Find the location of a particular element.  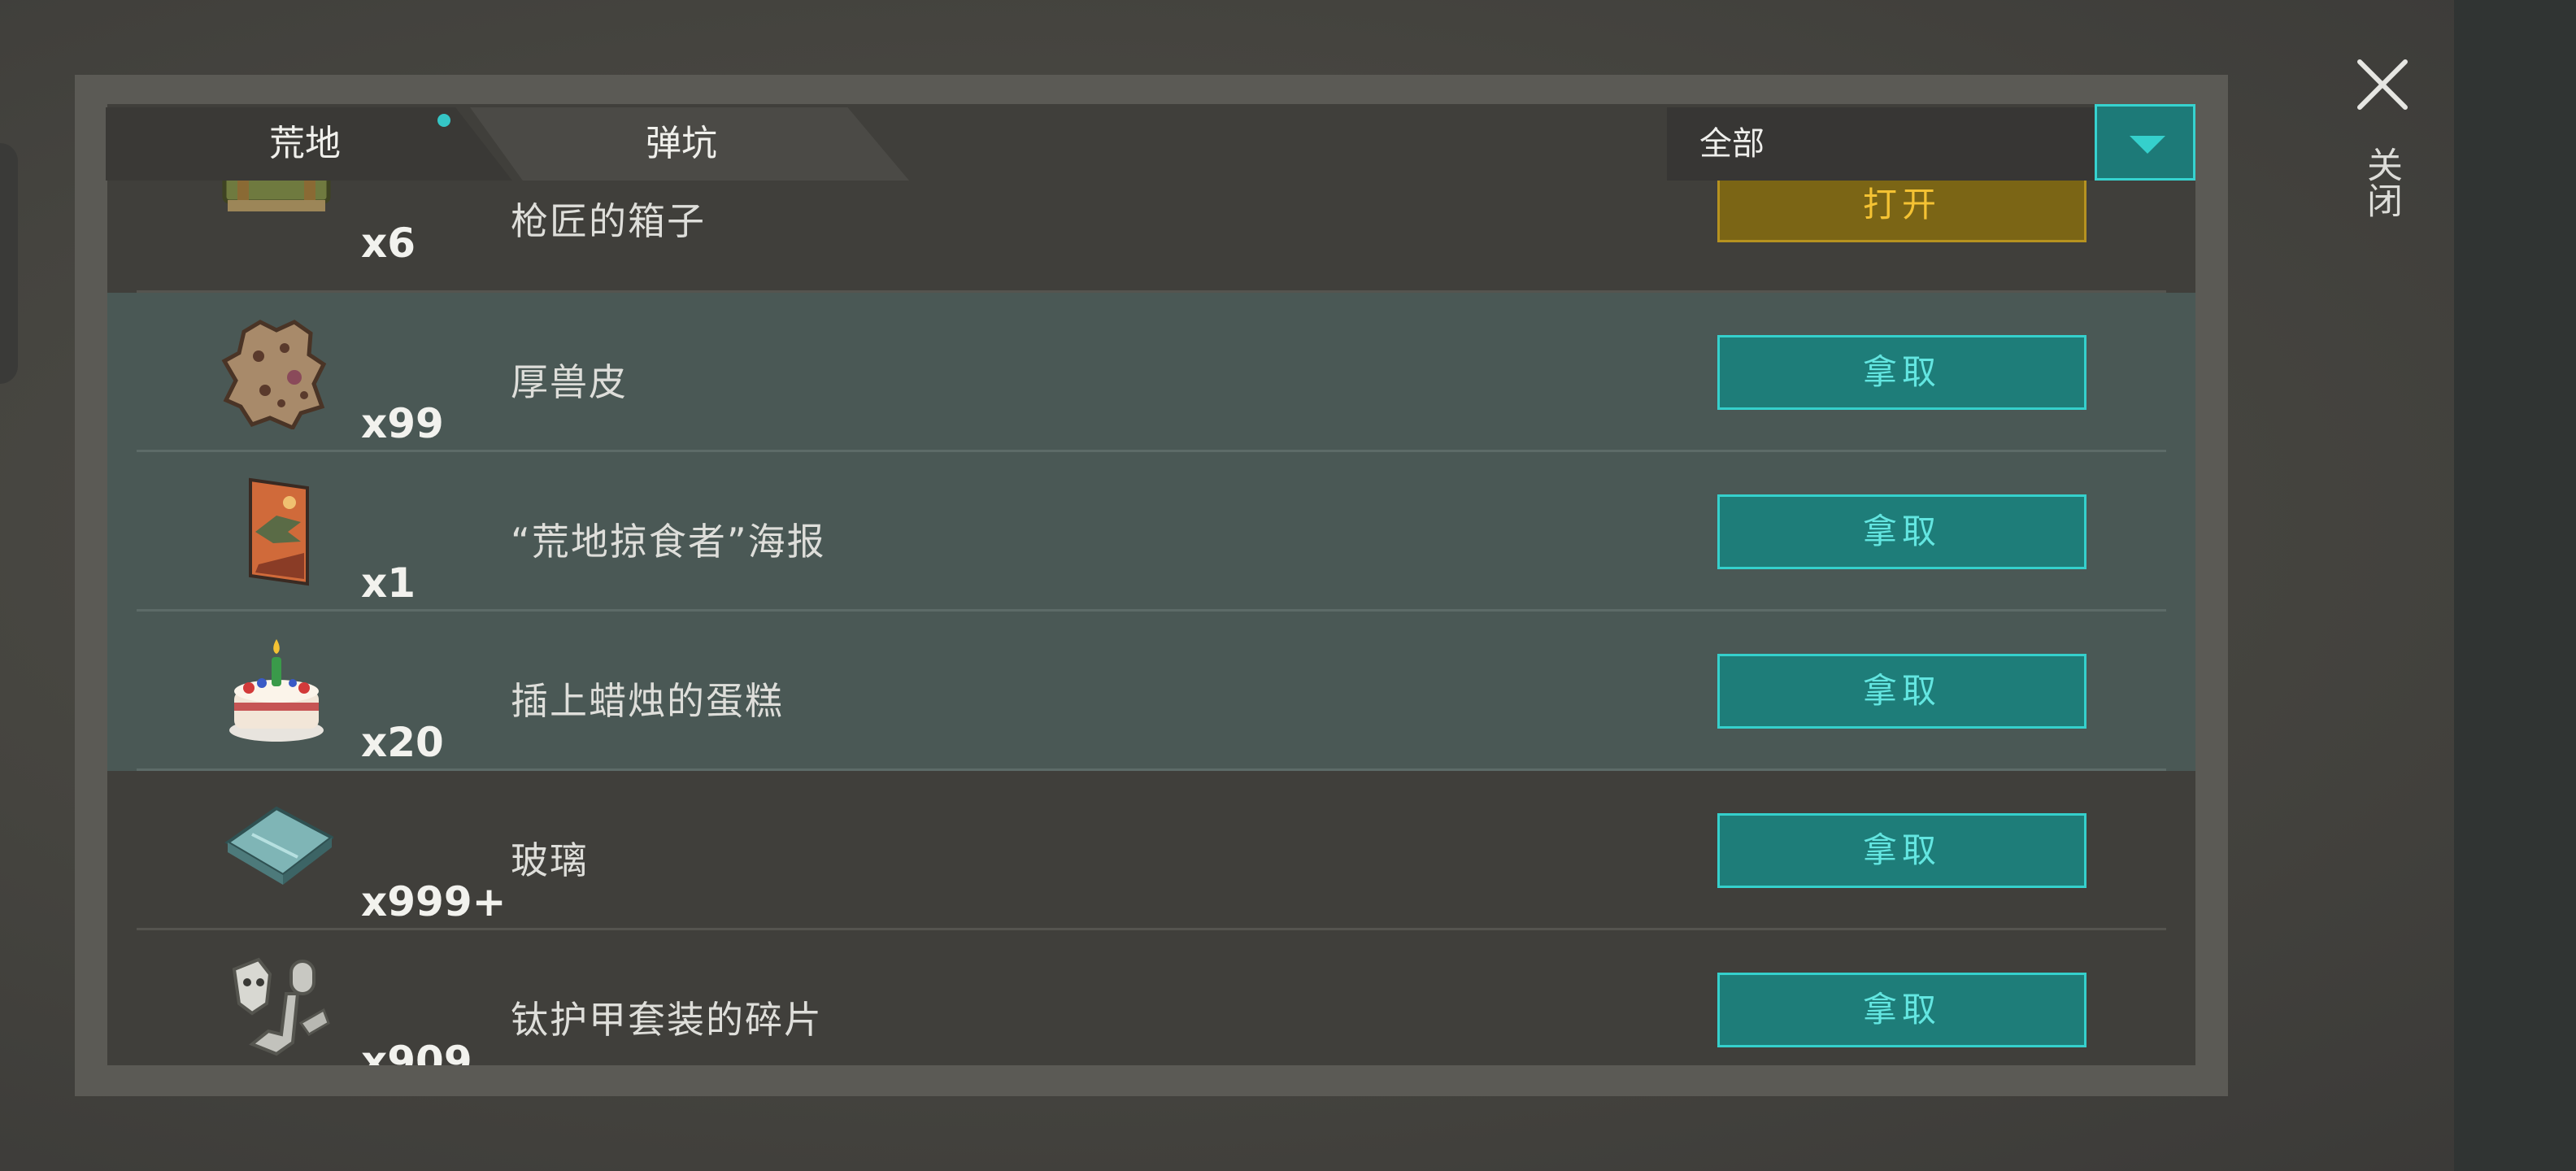

tab-crater: 弹坑 is located at coordinates (690, 144).